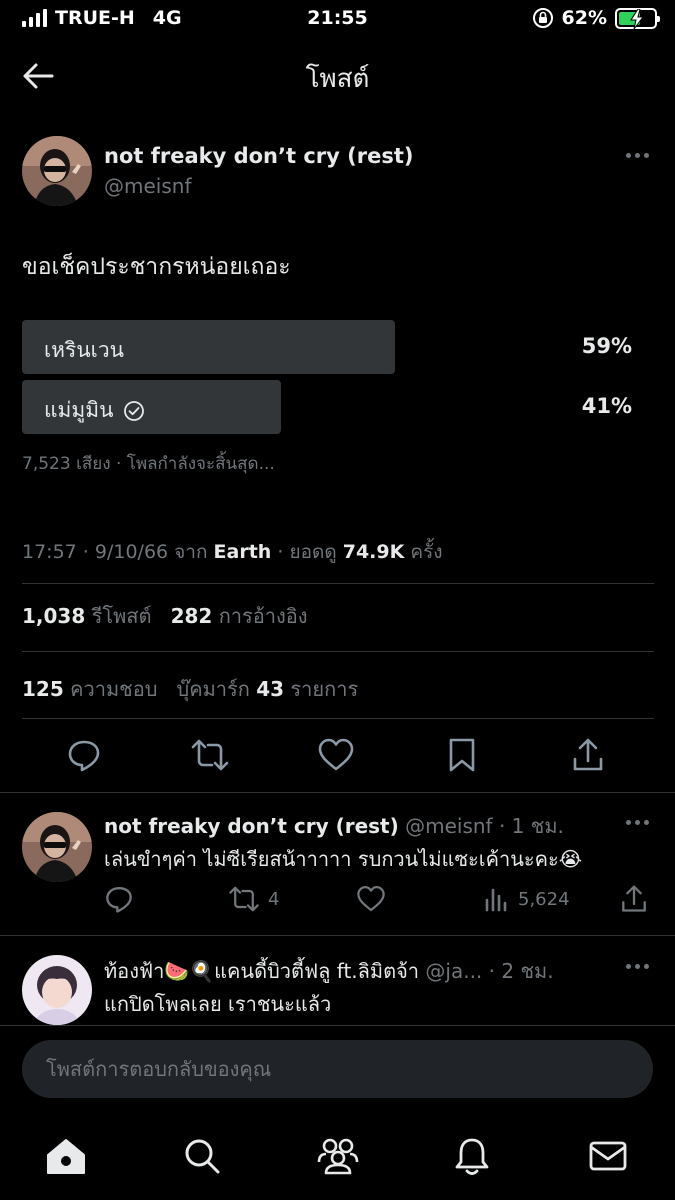 Image resolution: width=675 pixels, height=1200 pixels. I want to click on reply-repost-button: 4, so click(253, 899).